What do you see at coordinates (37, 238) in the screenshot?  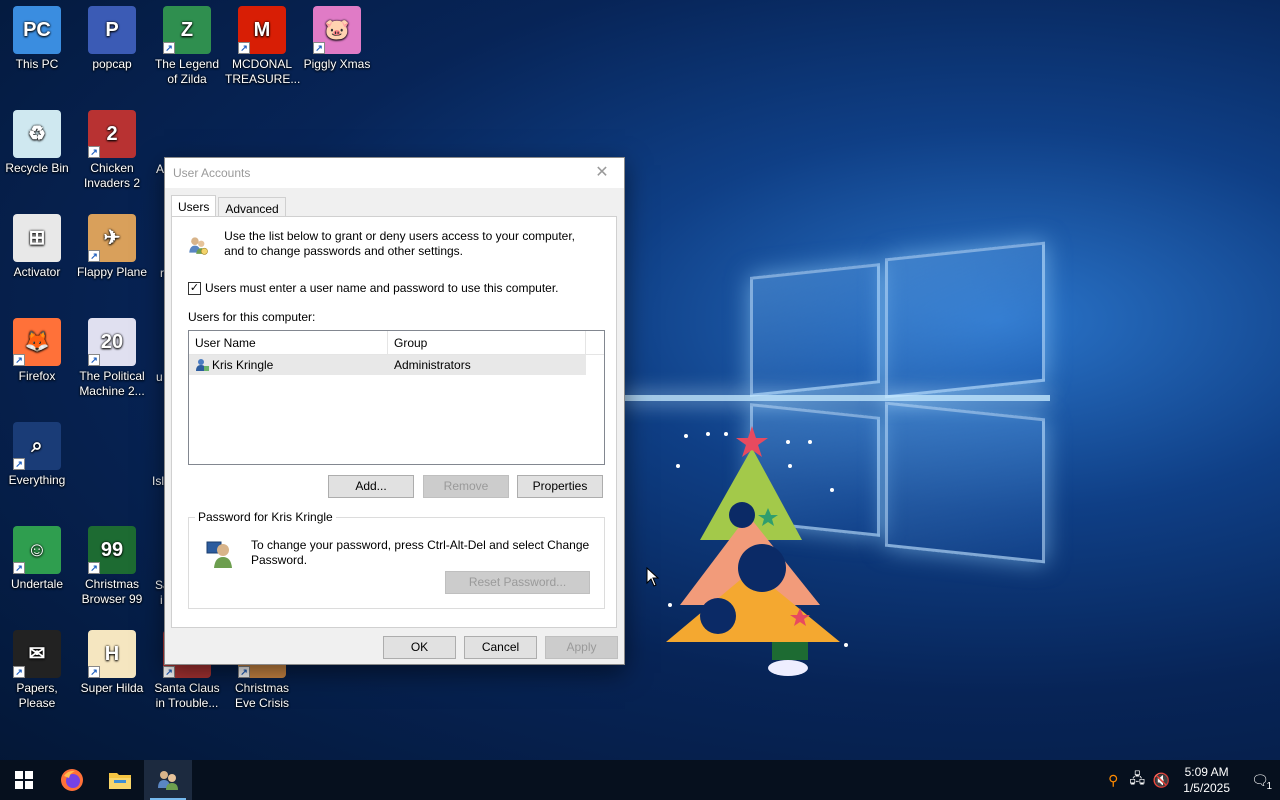 I see `activator-icon: ⊞` at bounding box center [37, 238].